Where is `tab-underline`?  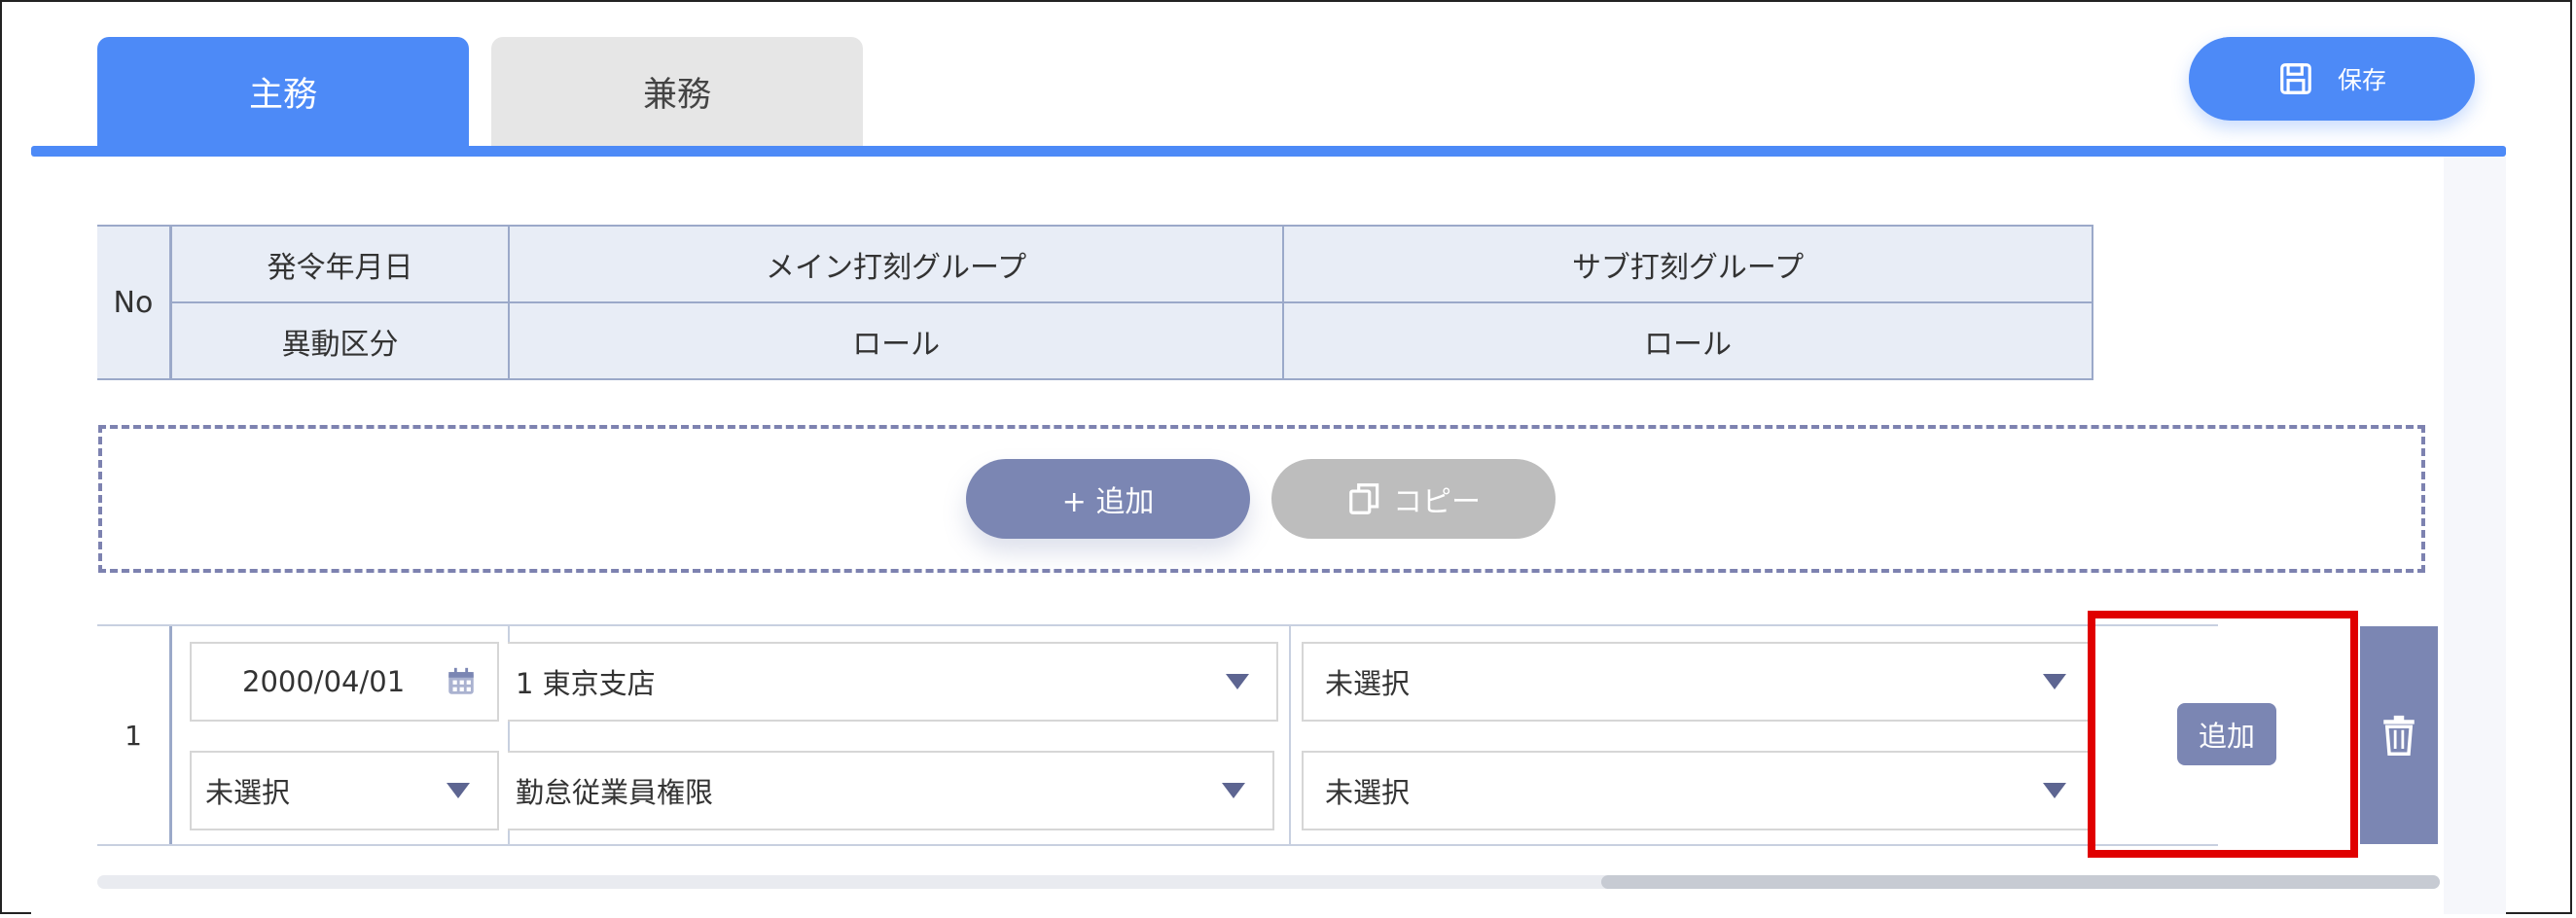 tab-underline is located at coordinates (1268, 151).